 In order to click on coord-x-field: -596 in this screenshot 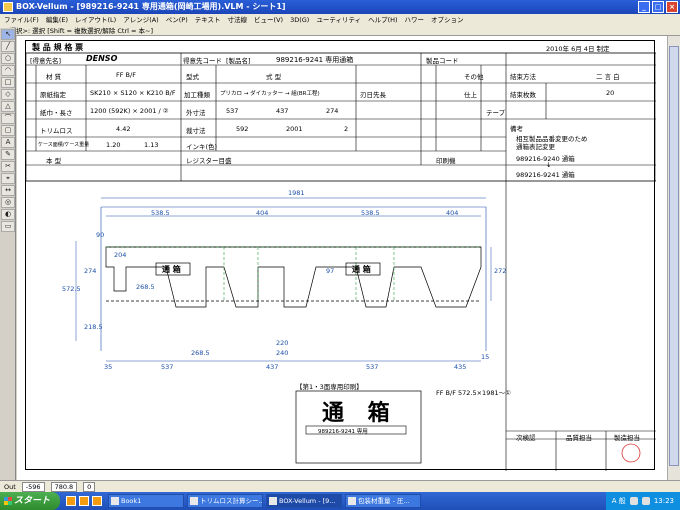, I will do `click(33, 487)`.